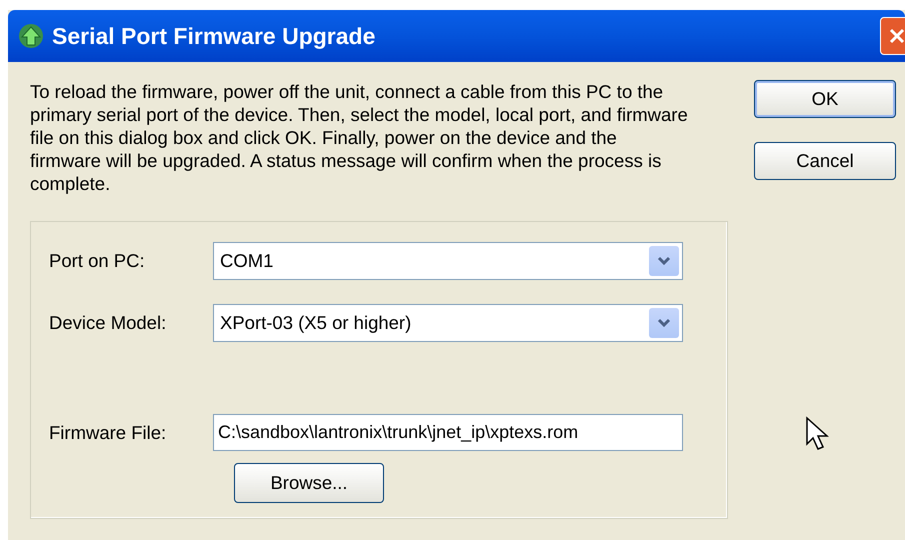  What do you see at coordinates (825, 99) in the screenshot?
I see `dialog-button: OK` at bounding box center [825, 99].